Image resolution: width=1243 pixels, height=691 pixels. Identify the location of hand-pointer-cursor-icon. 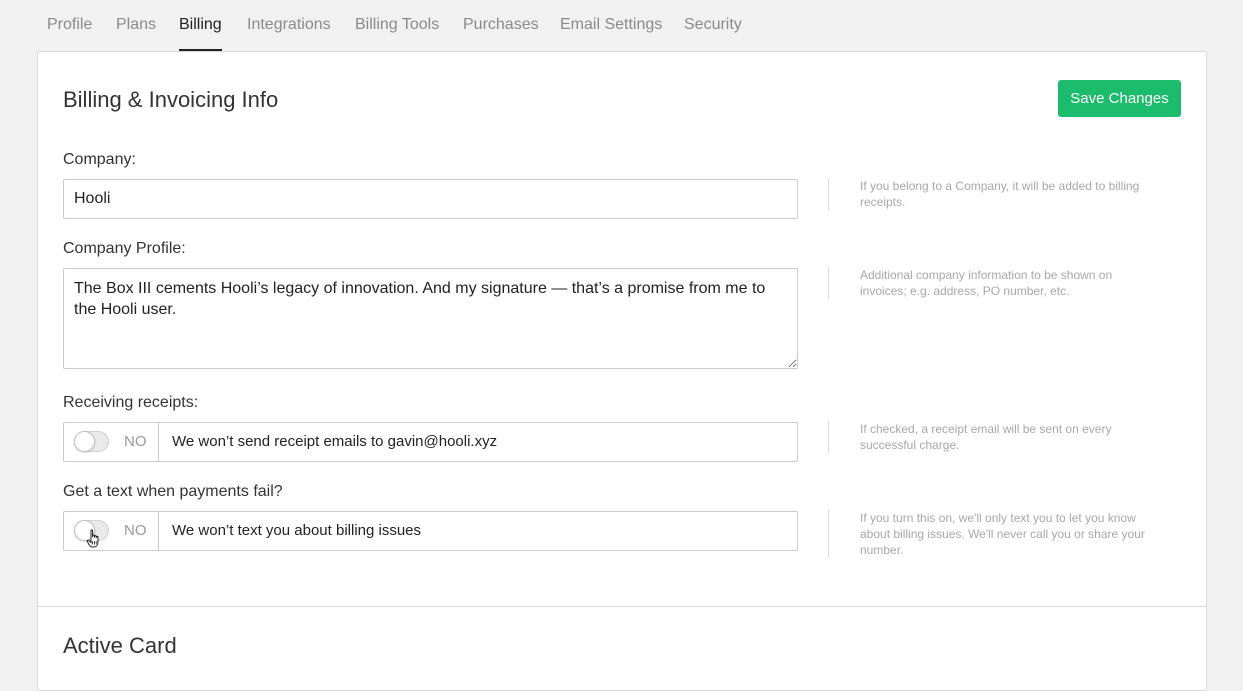
(92, 538).